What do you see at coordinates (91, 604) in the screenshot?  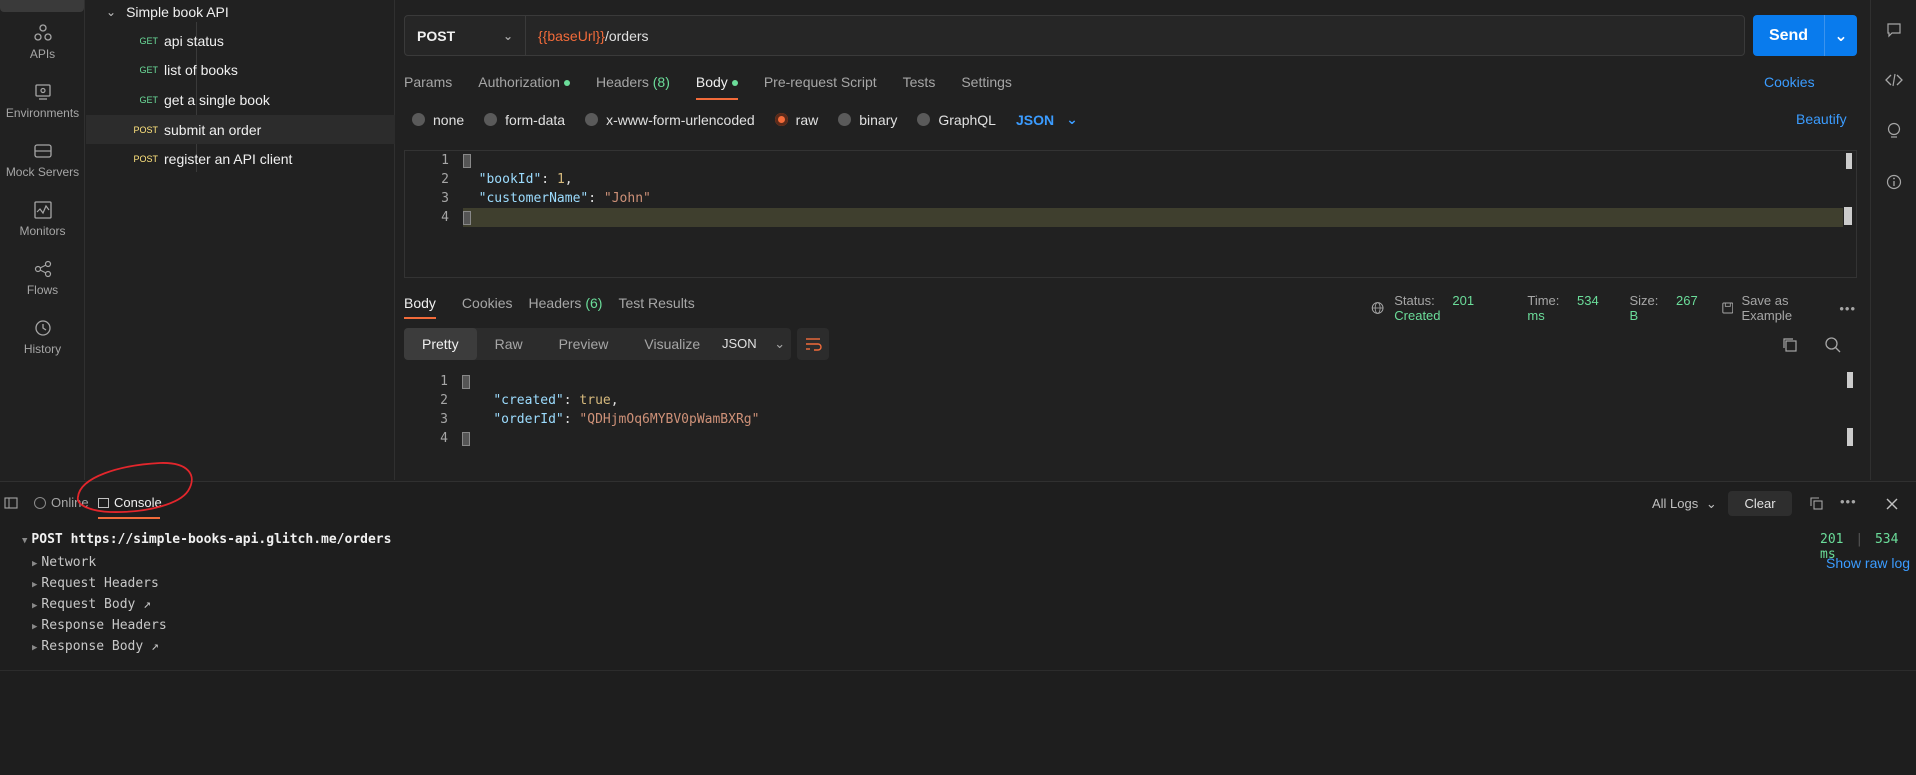 I see `log-section-request-body: ▶ Request Body ↗` at bounding box center [91, 604].